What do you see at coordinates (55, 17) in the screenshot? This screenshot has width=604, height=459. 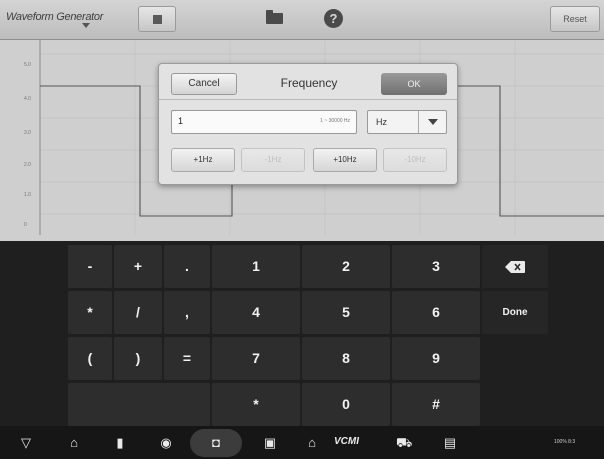 I see `app-title: Waveform Generator` at bounding box center [55, 17].